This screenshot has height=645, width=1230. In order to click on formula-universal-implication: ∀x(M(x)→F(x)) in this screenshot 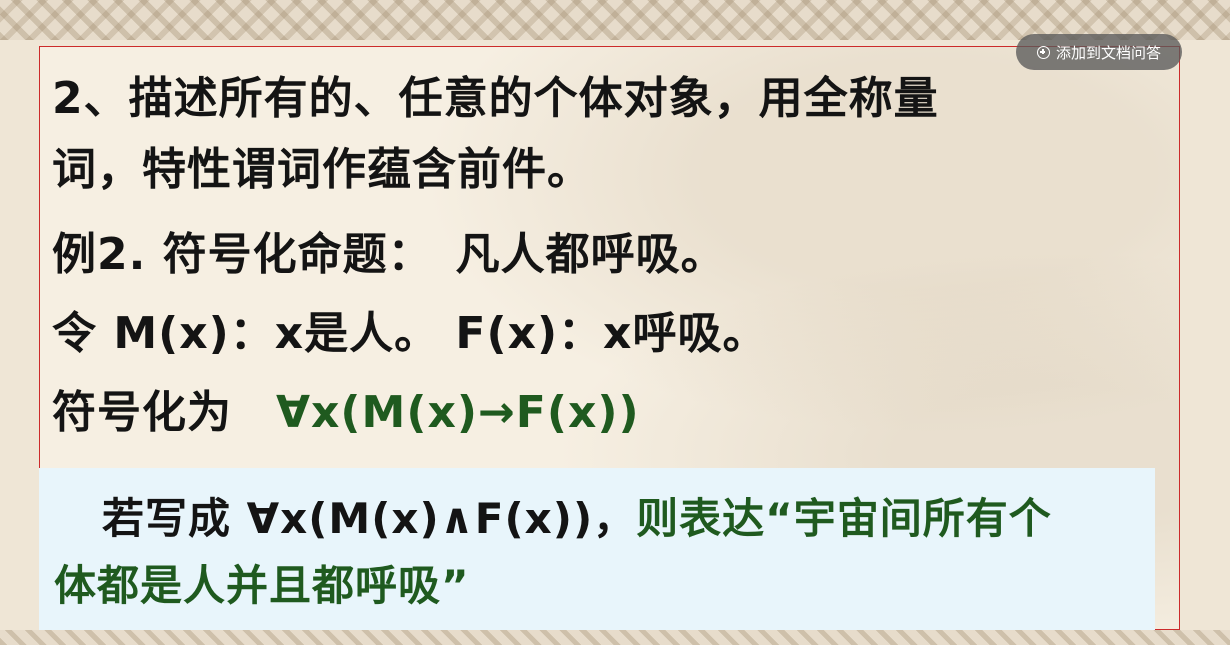, I will do `click(458, 412)`.